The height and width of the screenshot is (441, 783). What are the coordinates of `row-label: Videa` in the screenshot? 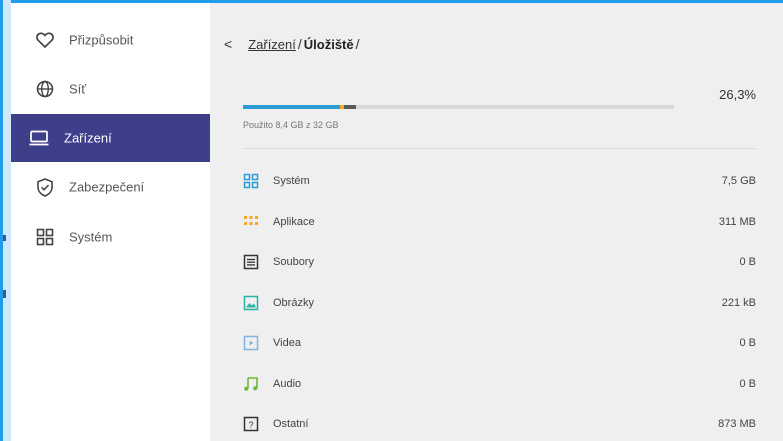 It's located at (287, 343).